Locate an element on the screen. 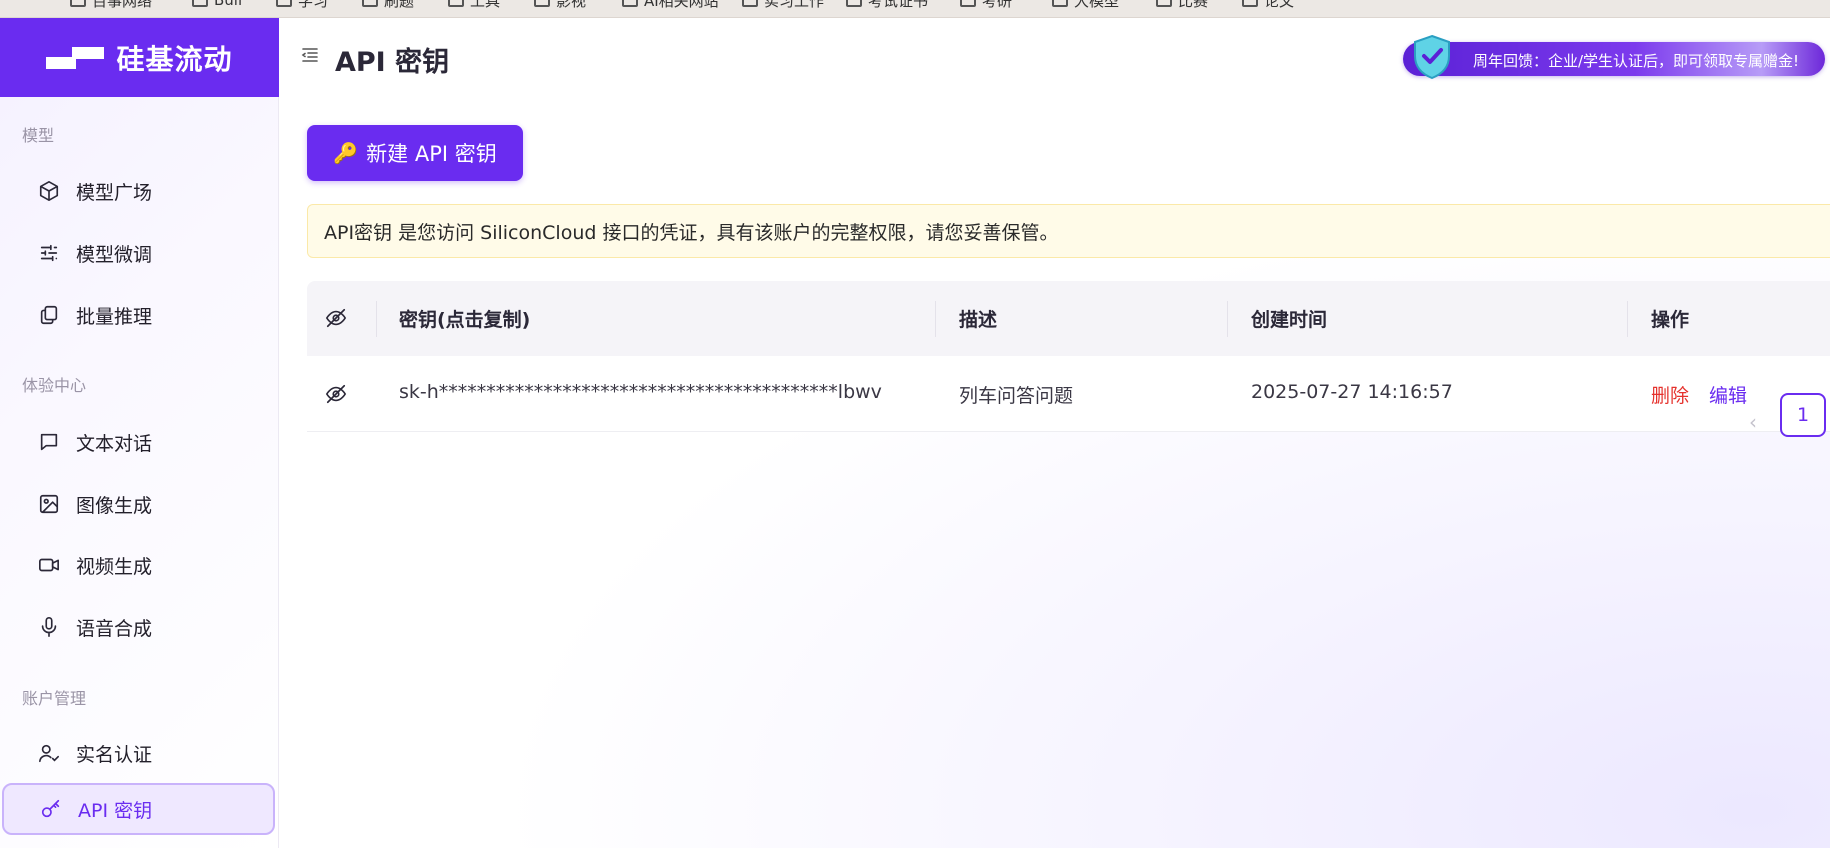 Image resolution: width=1830 pixels, height=848 pixels. sidebar-item-fine-tuning: 模型微调 is located at coordinates (145, 253).